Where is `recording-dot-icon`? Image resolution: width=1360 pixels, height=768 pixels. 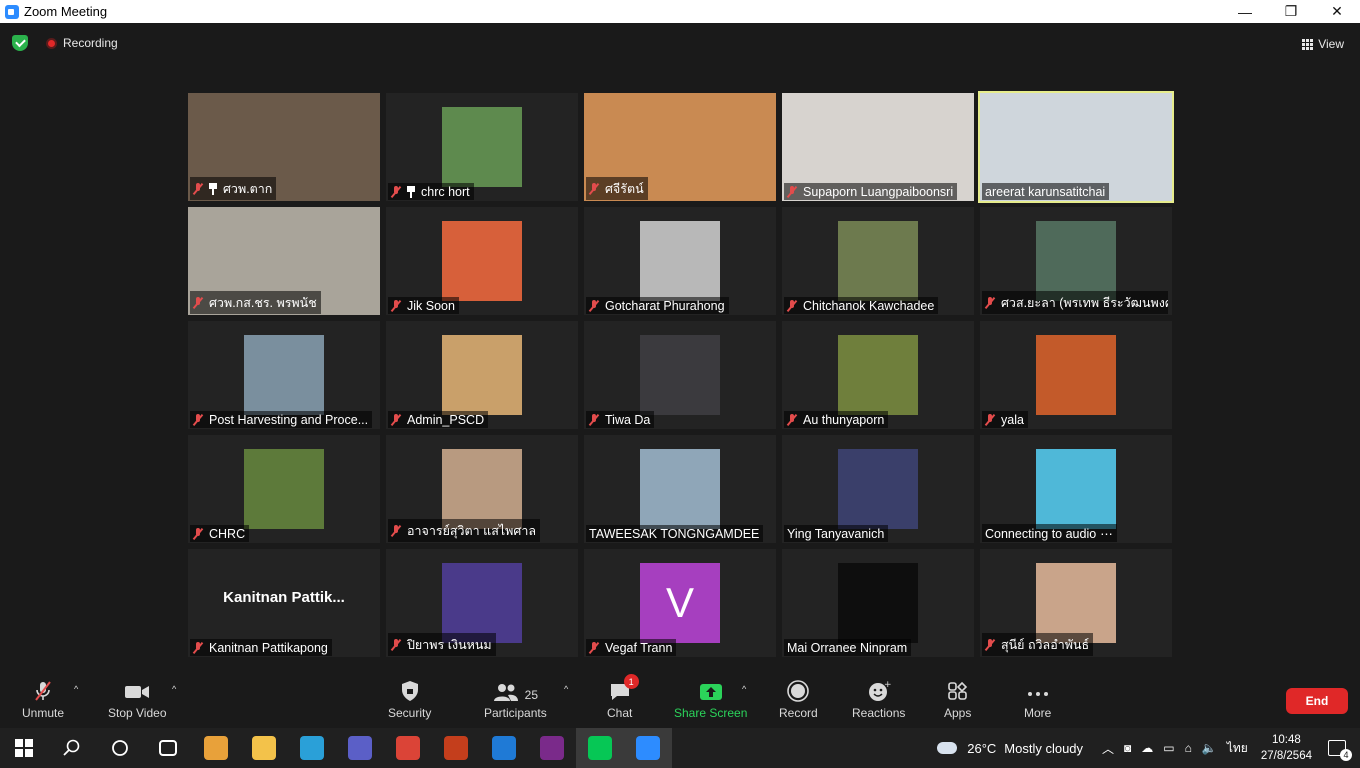 recording-dot-icon is located at coordinates (51, 43).